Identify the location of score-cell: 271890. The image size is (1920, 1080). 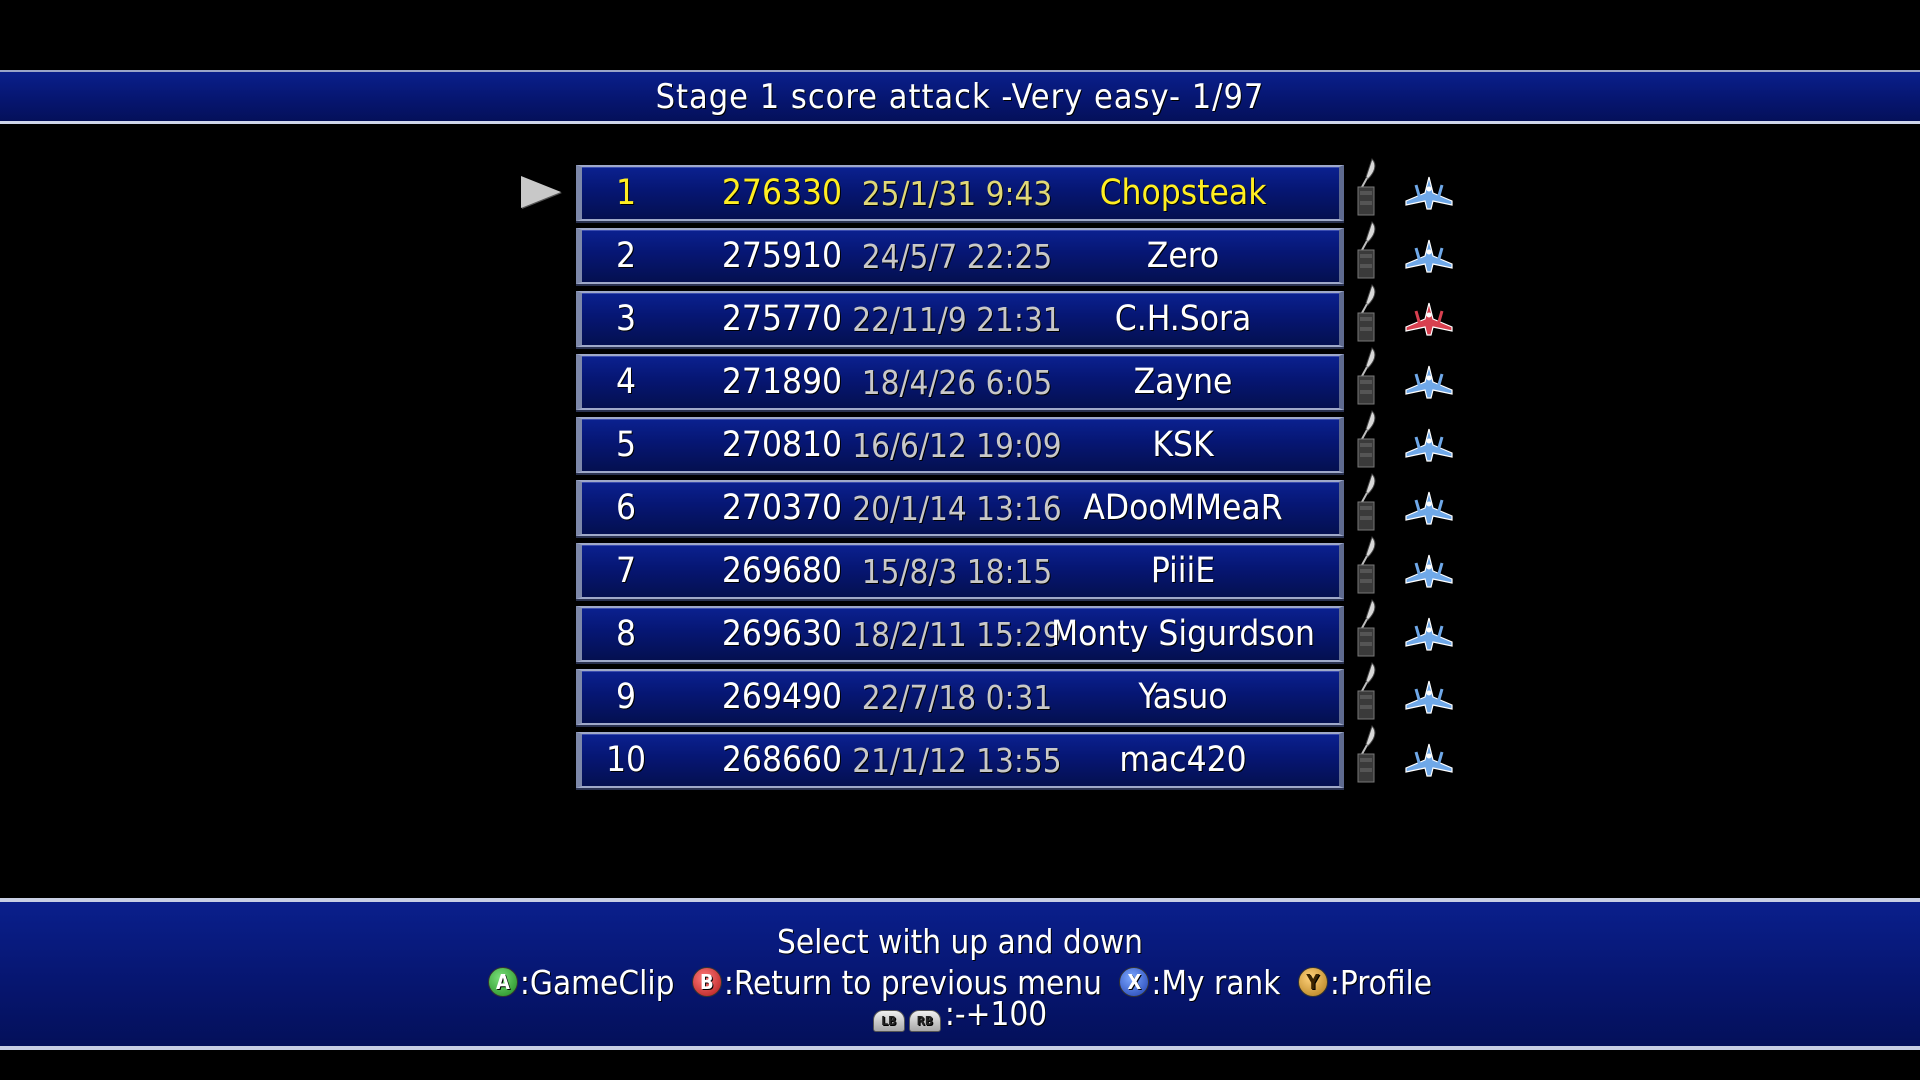
(782, 382).